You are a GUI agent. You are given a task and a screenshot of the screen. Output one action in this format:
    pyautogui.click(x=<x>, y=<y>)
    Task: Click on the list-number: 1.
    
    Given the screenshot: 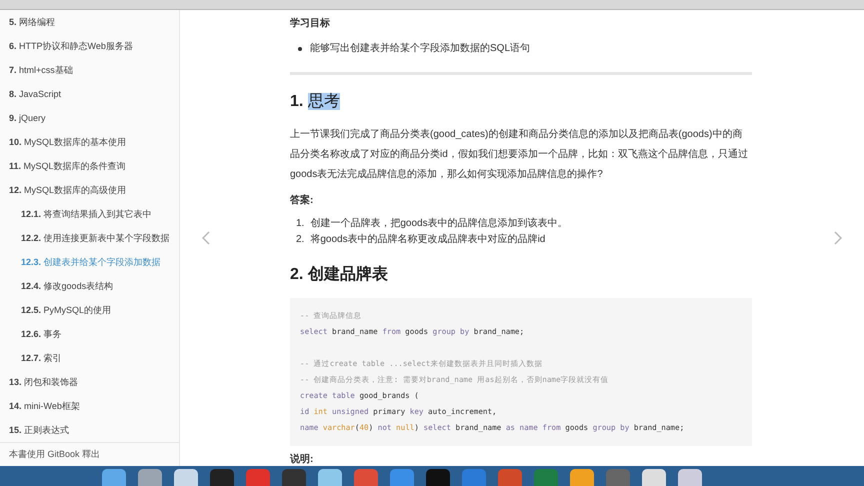 What is the action you would take?
    pyautogui.click(x=300, y=224)
    